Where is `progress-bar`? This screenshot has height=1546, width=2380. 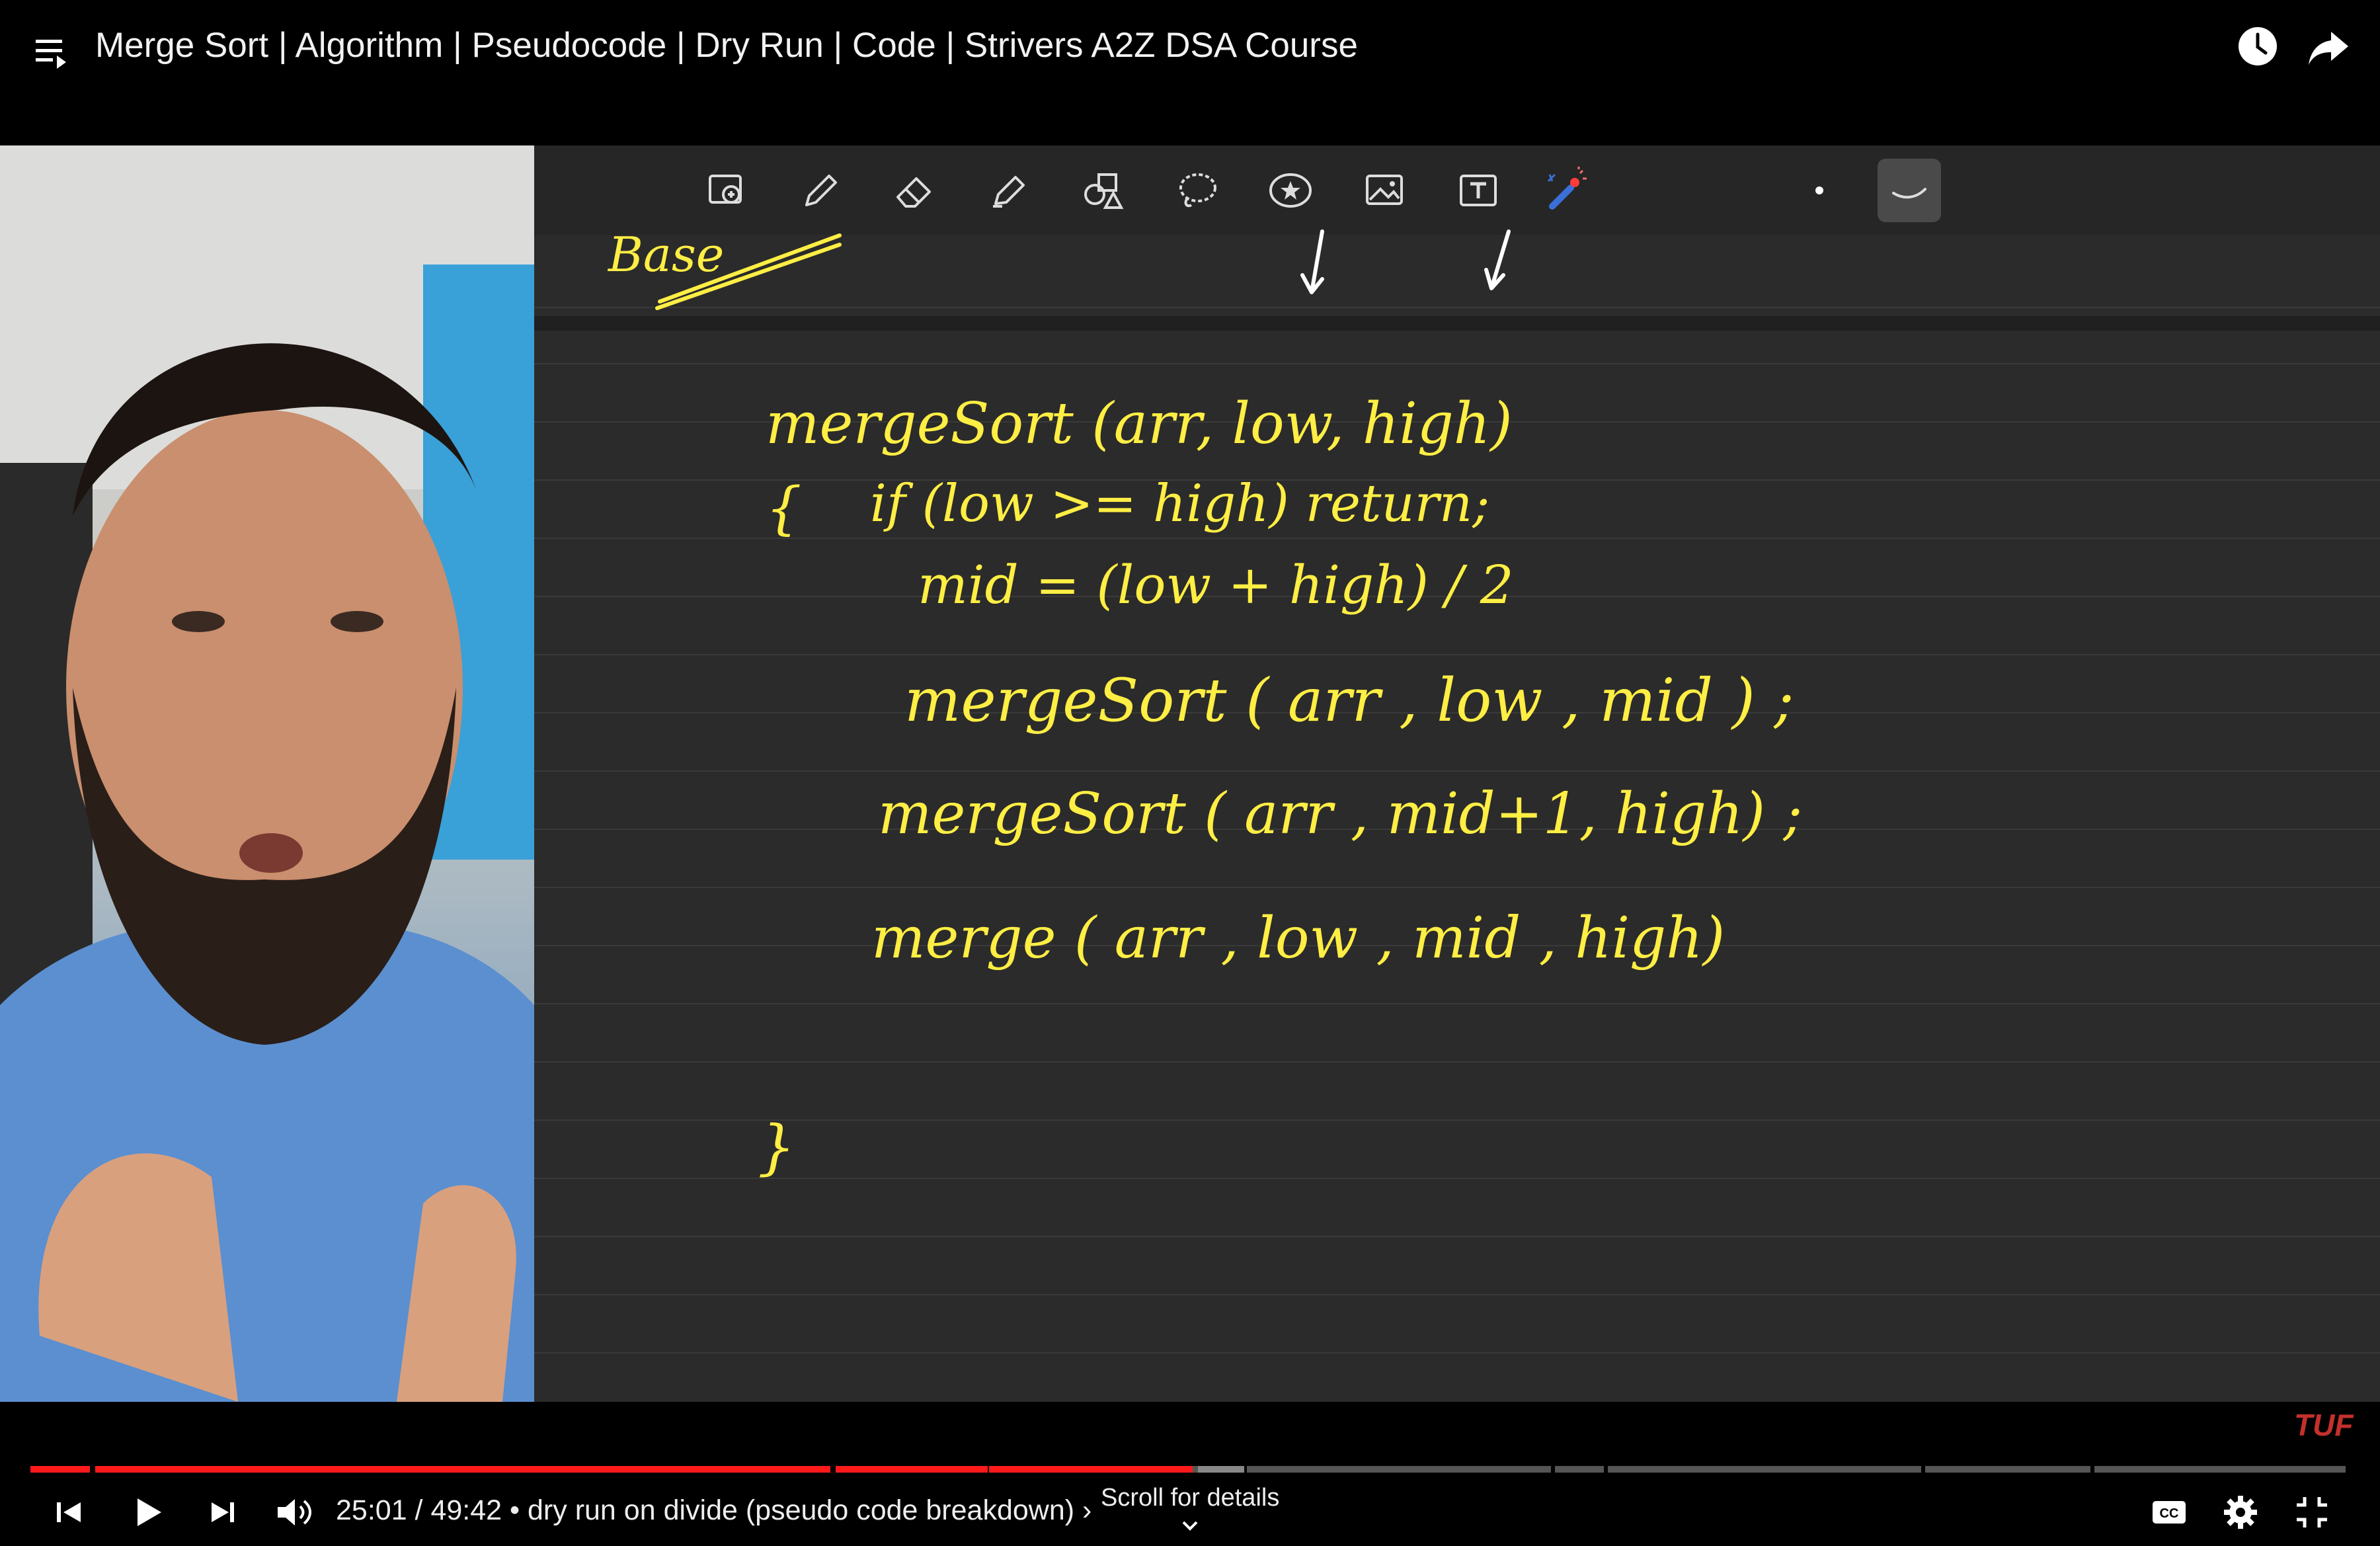
progress-bar is located at coordinates (1190, 1469).